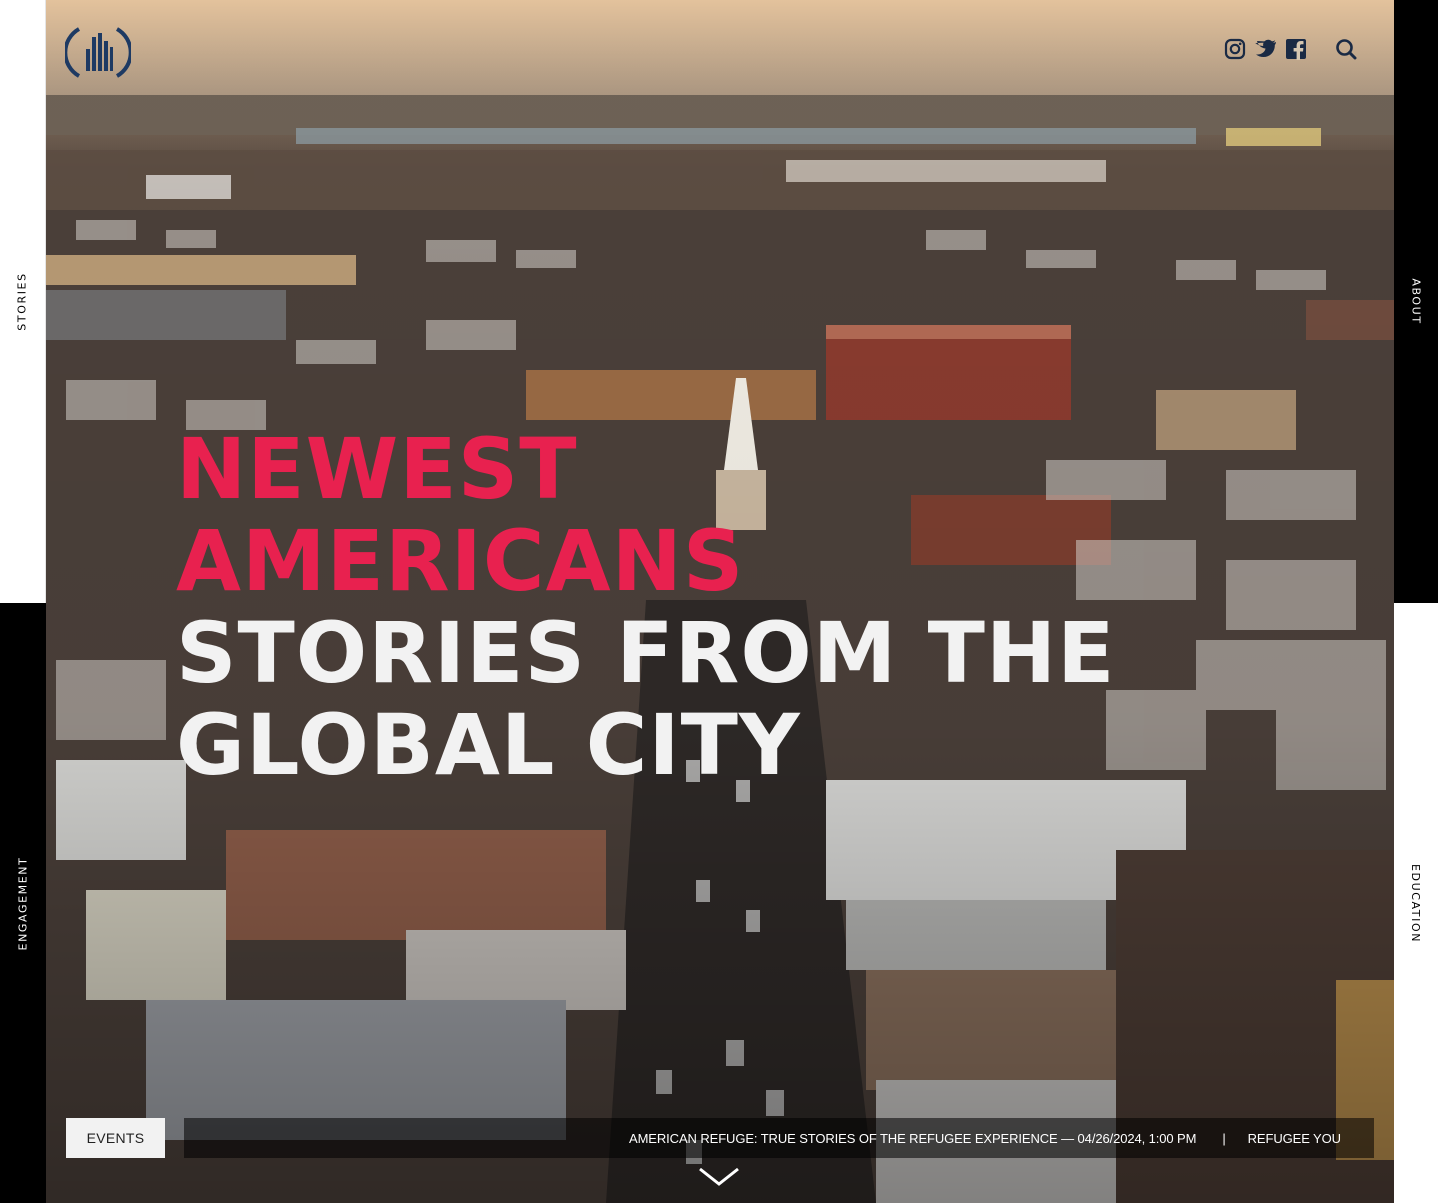 This screenshot has height=1203, width=1438. I want to click on nav-tab-stories: STORIES, so click(23, 301).